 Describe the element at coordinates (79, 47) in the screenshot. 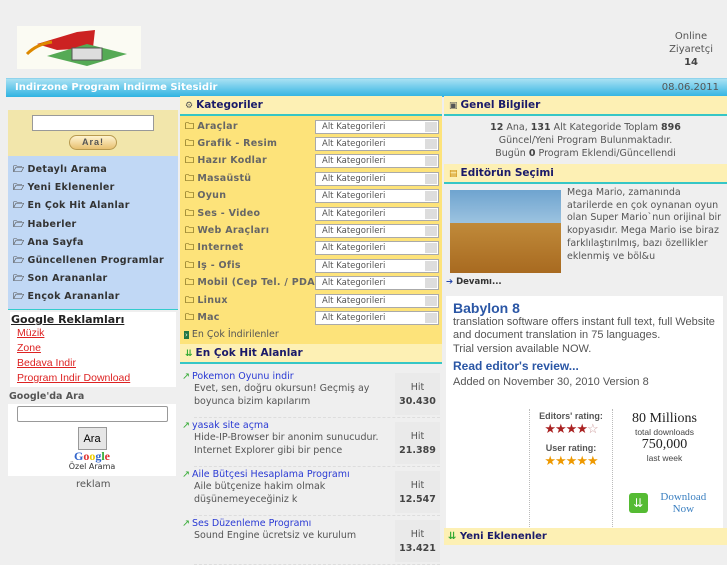

I see `site-logo` at that location.